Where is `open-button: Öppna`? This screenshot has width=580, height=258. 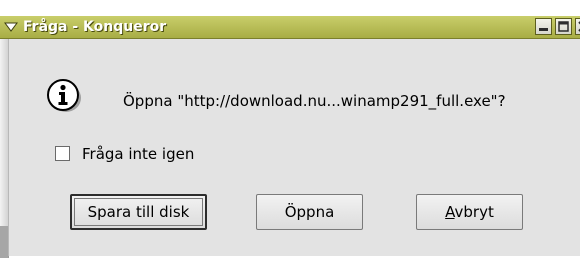
open-button: Öppna is located at coordinates (309, 212).